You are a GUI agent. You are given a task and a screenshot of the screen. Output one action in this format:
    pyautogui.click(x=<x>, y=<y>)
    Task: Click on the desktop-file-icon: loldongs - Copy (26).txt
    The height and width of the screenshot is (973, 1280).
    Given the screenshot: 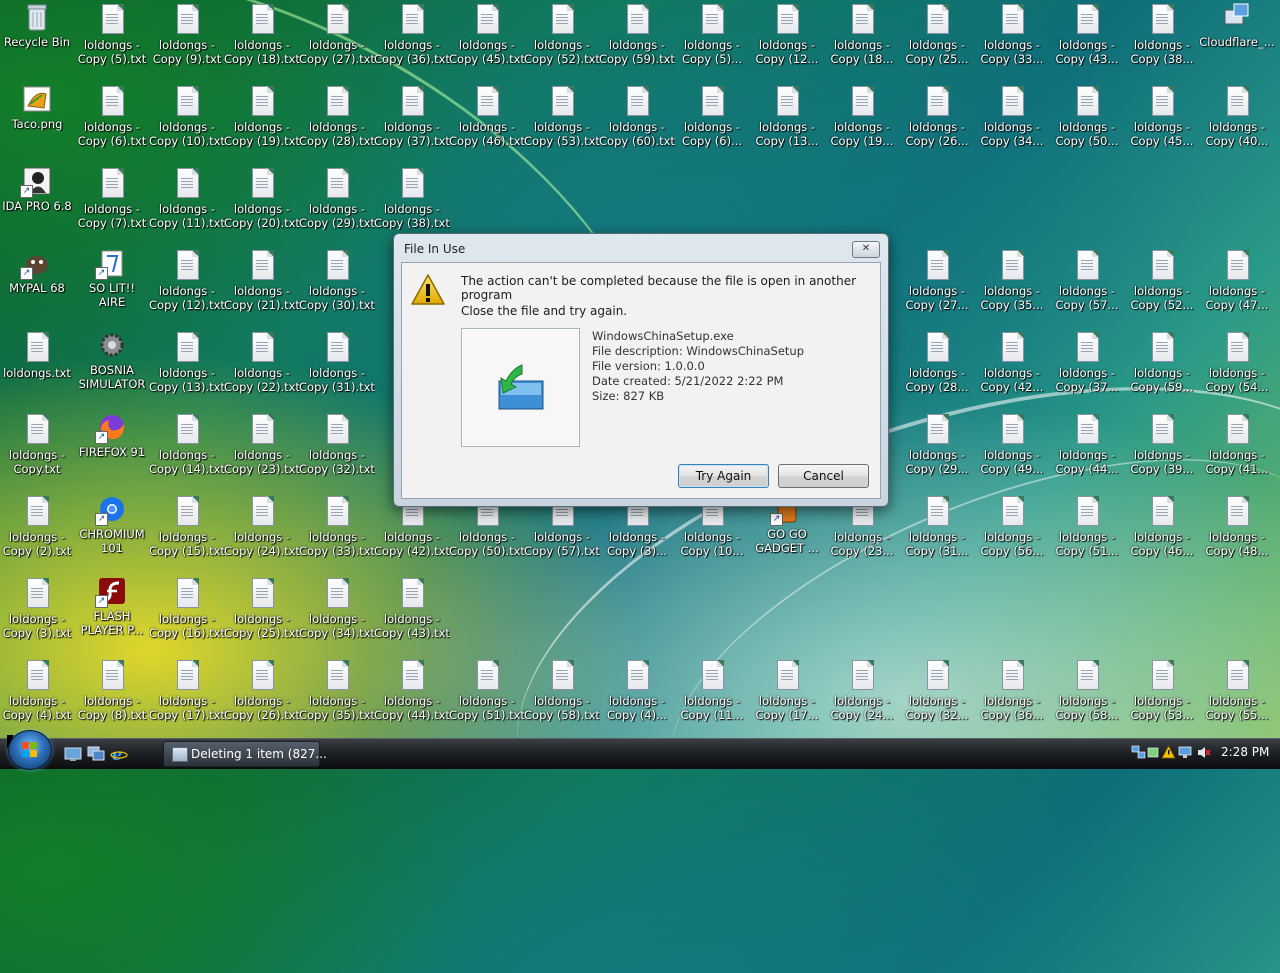 What is the action you would take?
    pyautogui.click(x=262, y=696)
    